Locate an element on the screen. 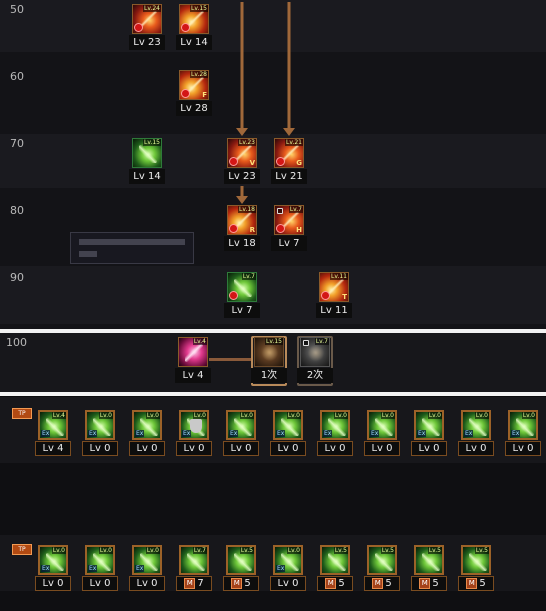 This screenshot has width=546, height=611. skill-slot: Lv.7 H Lv 7 is located at coordinates (289, 229).